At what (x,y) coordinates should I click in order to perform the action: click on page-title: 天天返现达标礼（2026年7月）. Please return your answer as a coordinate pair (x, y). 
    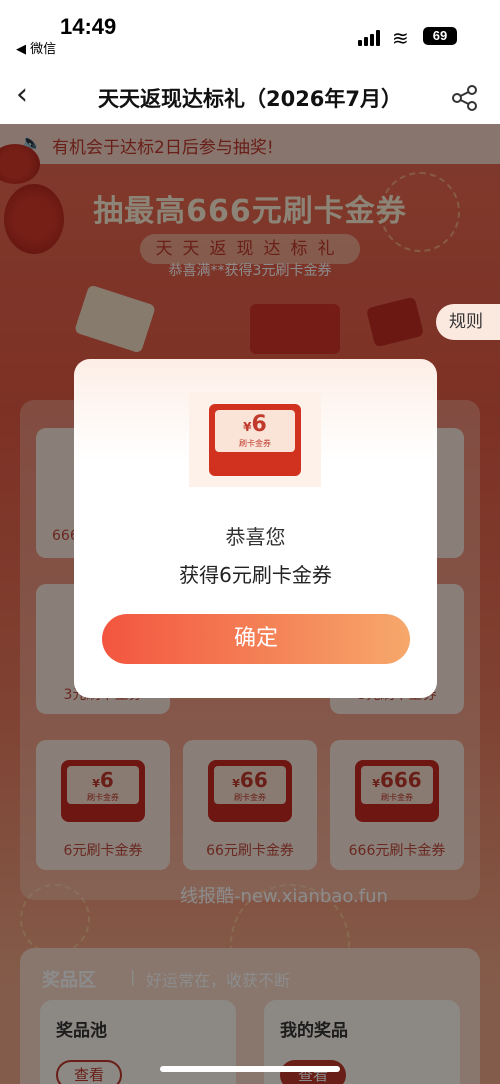
    Looking at the image, I should click on (250, 99).